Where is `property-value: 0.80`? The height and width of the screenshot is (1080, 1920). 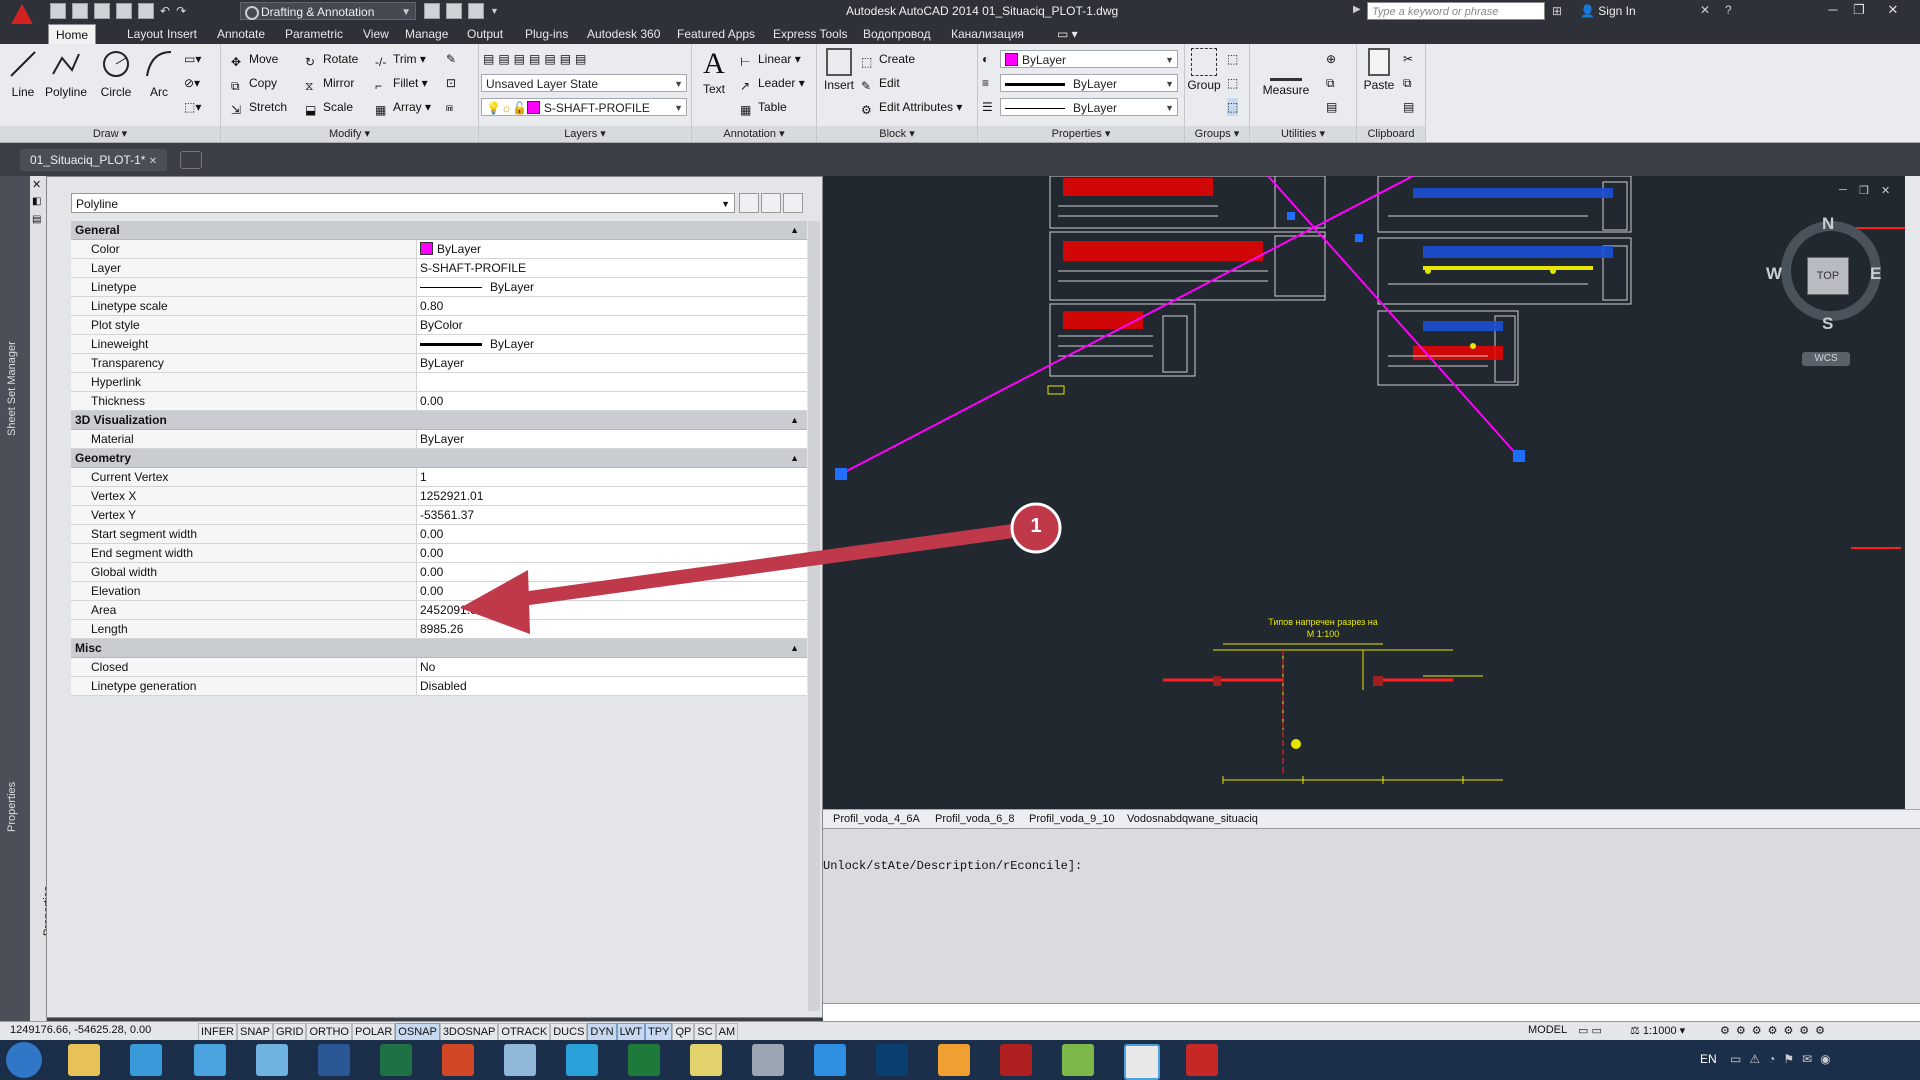 property-value: 0.80 is located at coordinates (612, 306).